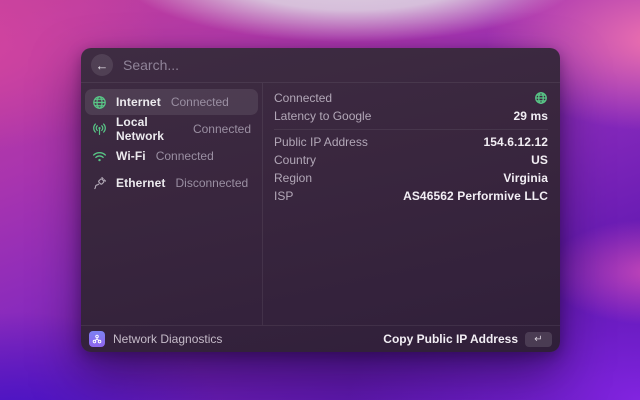  I want to click on detail-value: US, so click(539, 160).